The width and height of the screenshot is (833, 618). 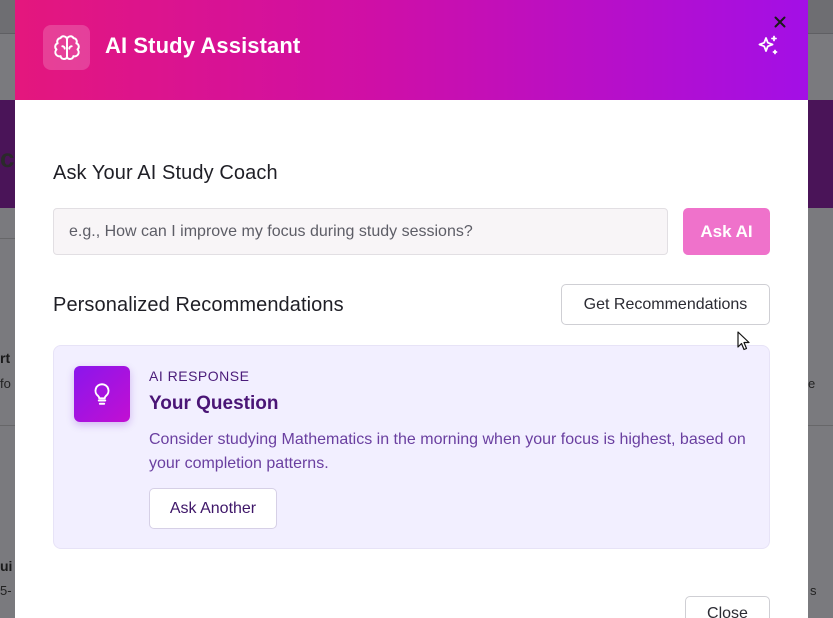 I want to click on question-input, so click(x=360, y=231).